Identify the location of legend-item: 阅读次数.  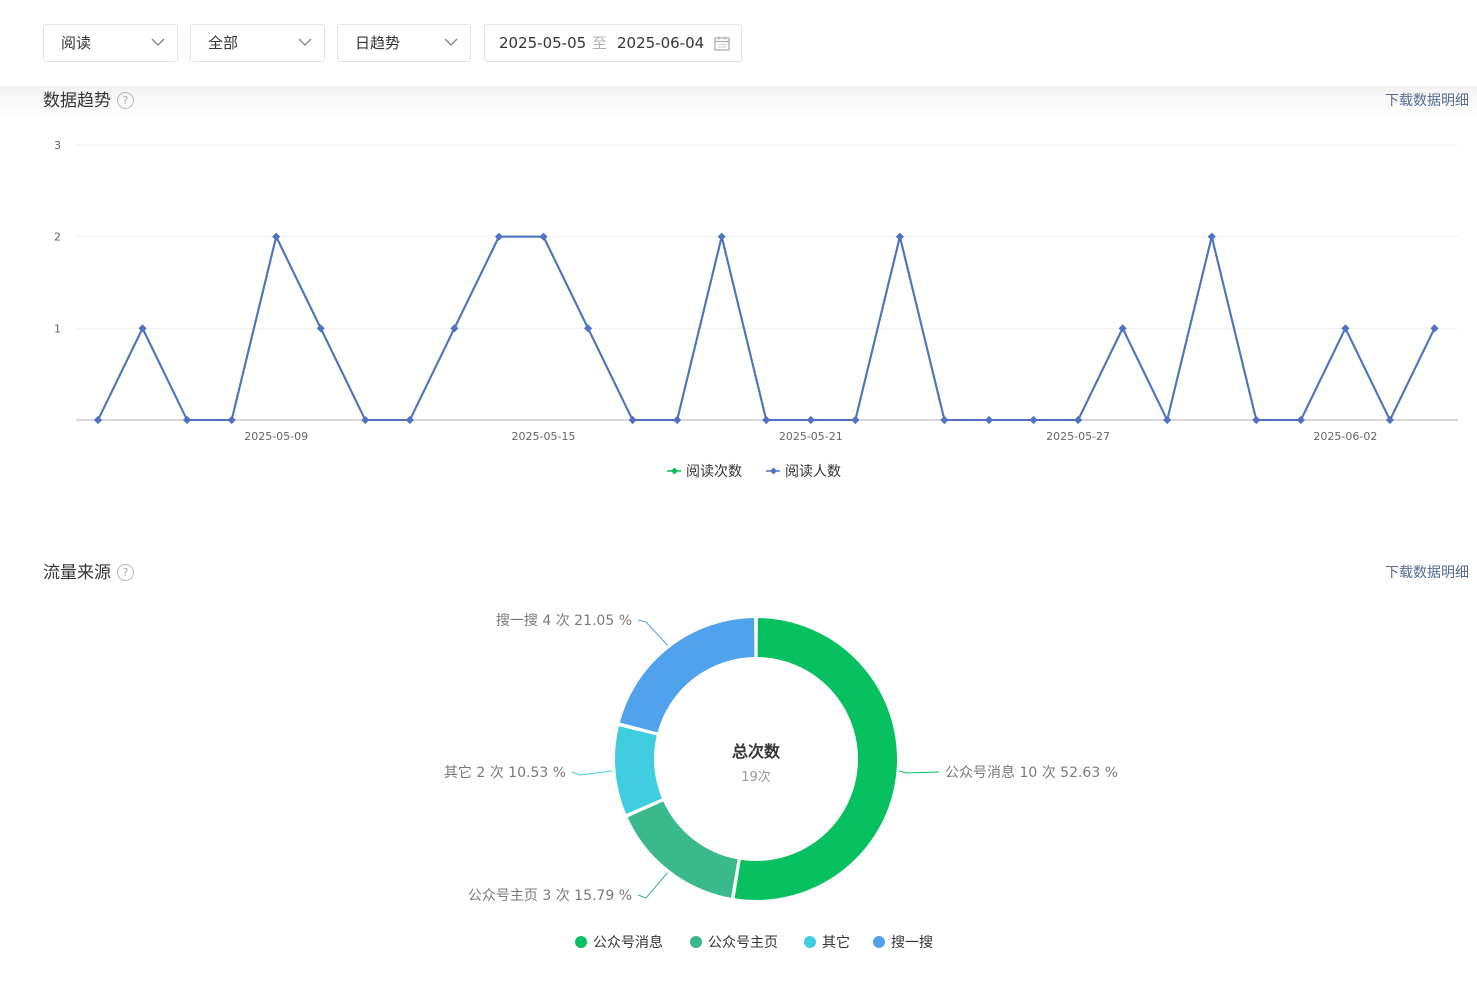
(704, 471).